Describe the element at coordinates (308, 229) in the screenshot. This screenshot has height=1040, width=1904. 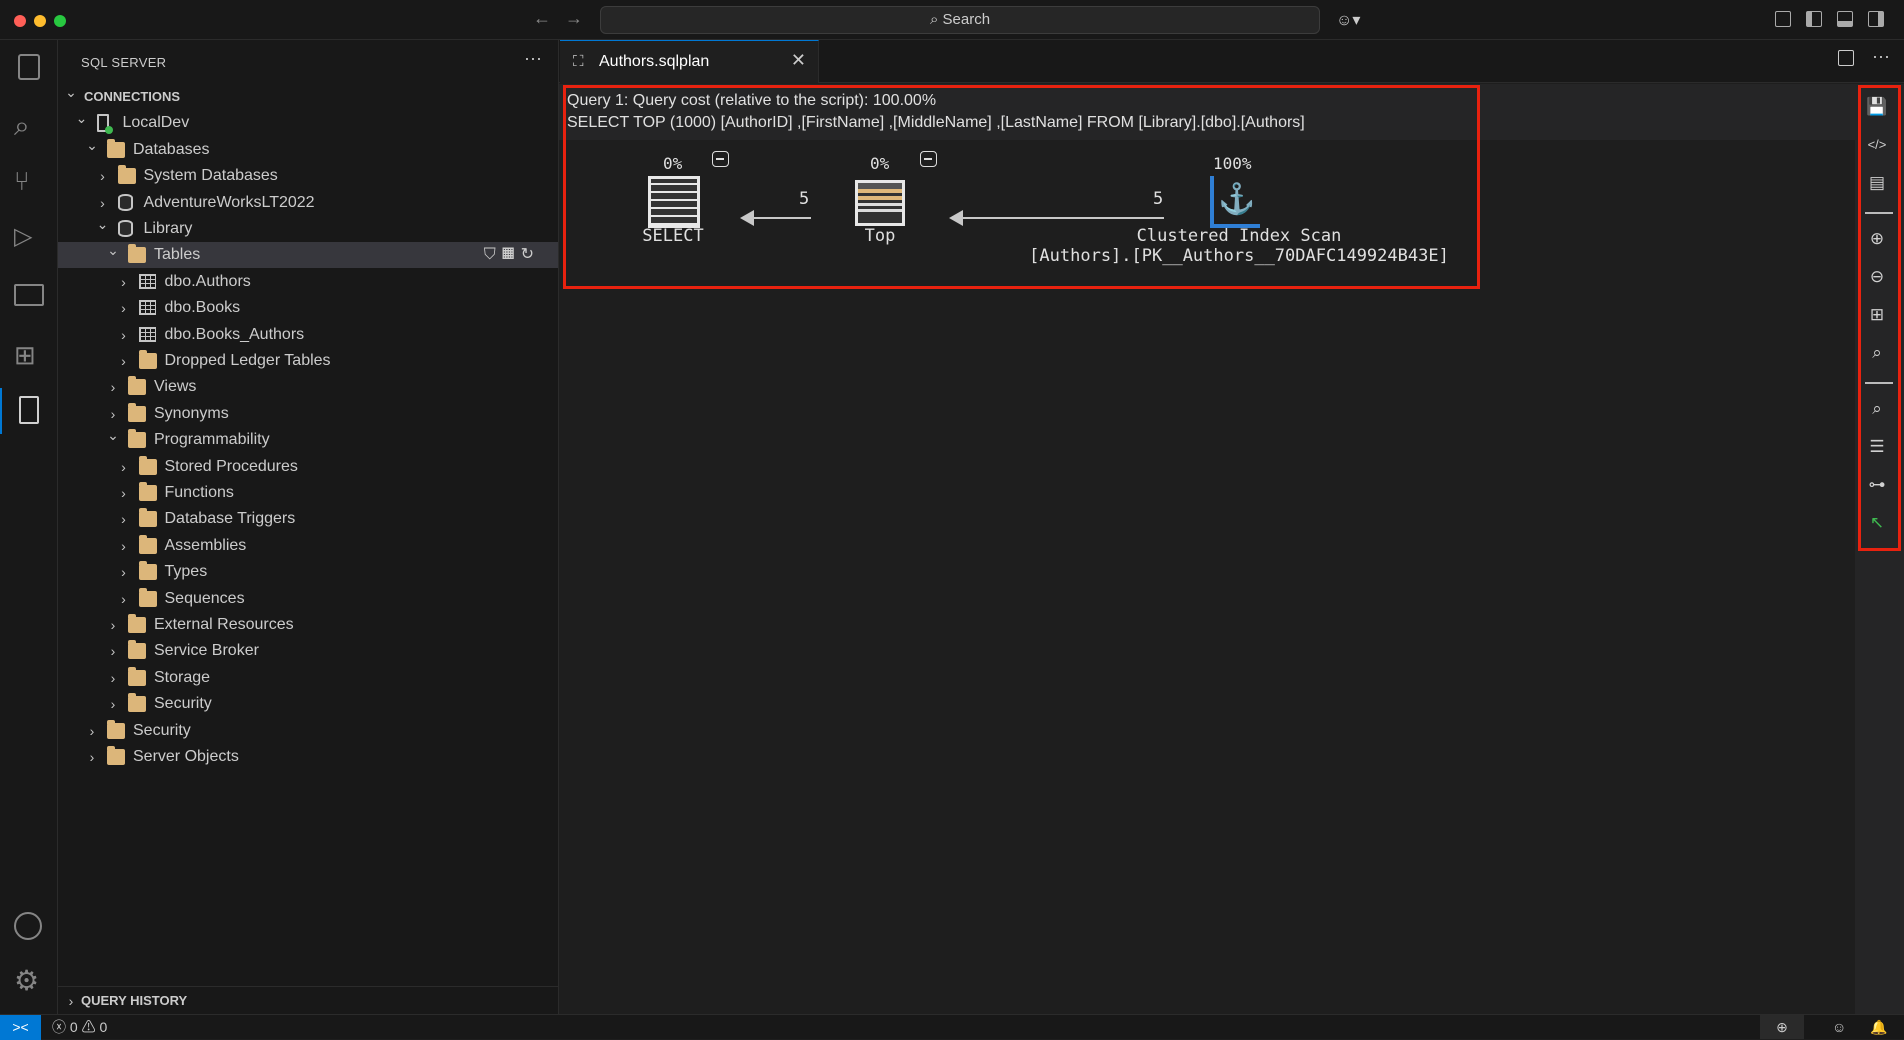
I see `tree-item: ⌄ Library` at that location.